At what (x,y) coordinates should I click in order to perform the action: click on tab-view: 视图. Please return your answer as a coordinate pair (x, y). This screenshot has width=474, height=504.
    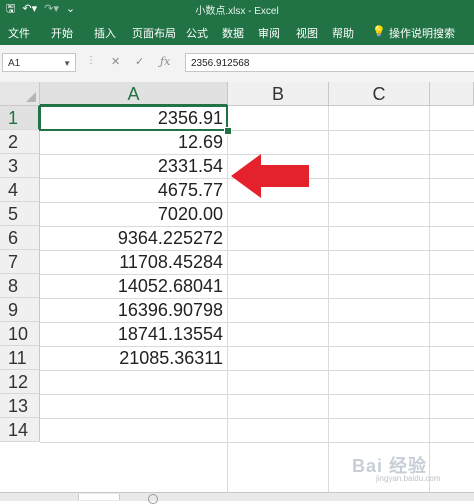
    Looking at the image, I should click on (307, 33).